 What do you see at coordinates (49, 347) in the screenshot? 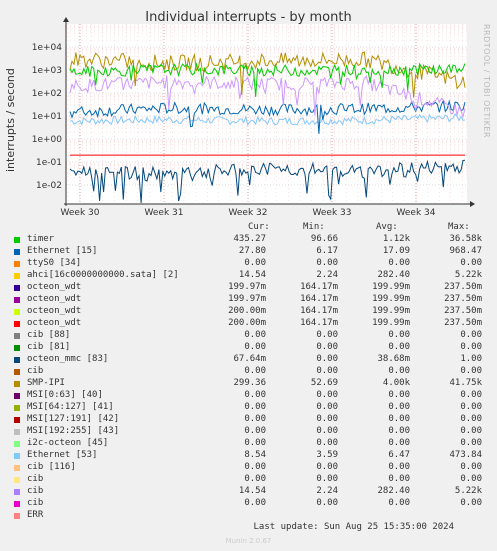
I see `legend-name: cib [81]` at bounding box center [49, 347].